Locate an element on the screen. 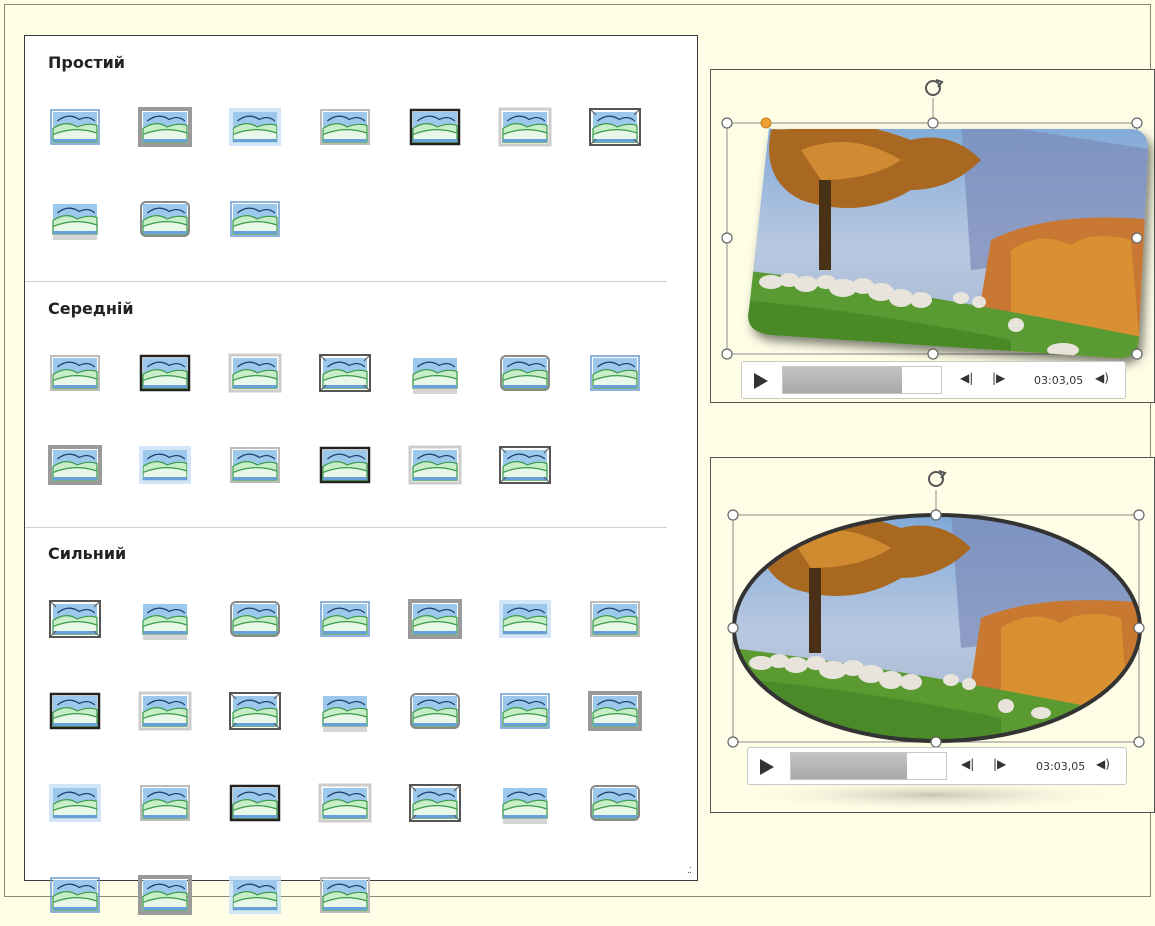 This screenshot has height=926, width=1155. video-frame-rounded is located at coordinates (933, 237).